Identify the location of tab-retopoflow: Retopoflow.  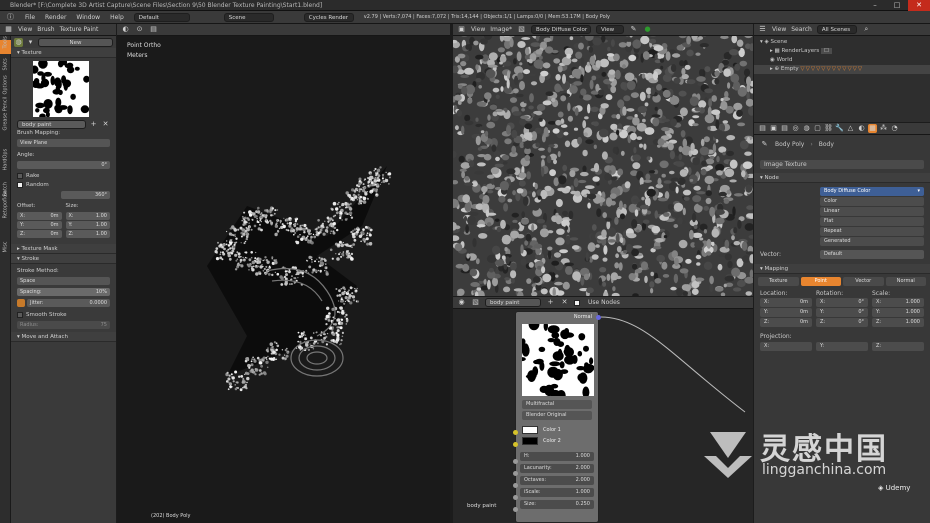
(6, 205).